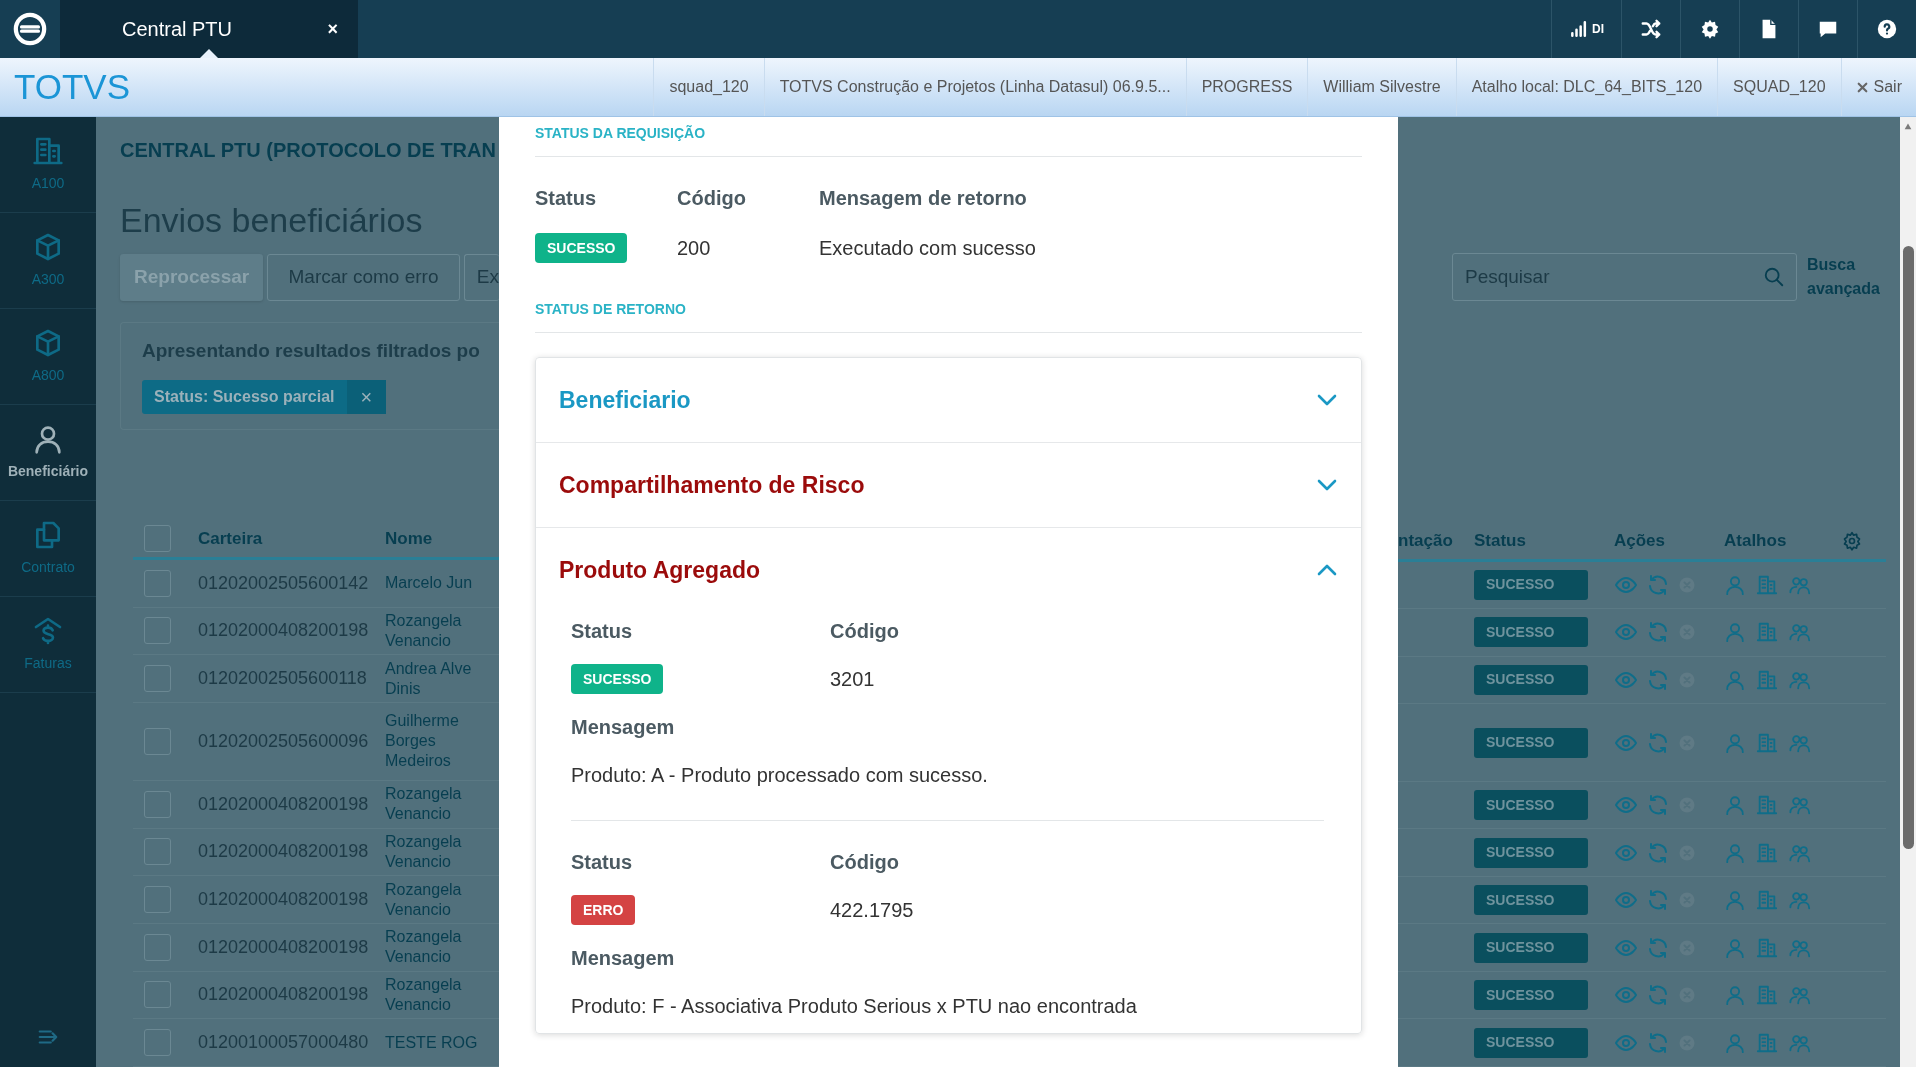  Describe the element at coordinates (1640, 540) in the screenshot. I see `column-header: Ações` at that location.